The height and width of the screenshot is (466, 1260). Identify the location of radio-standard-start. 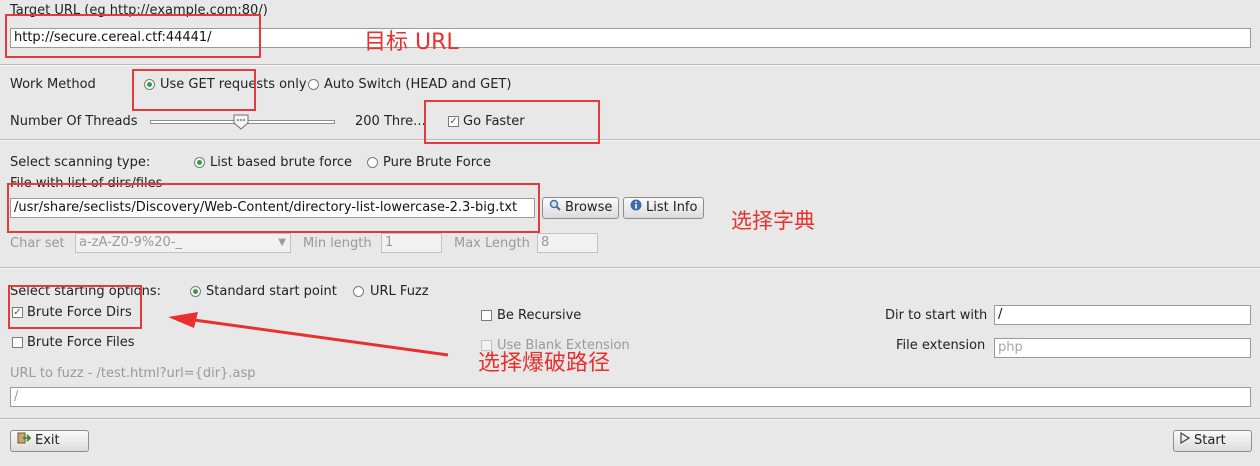
(195, 291).